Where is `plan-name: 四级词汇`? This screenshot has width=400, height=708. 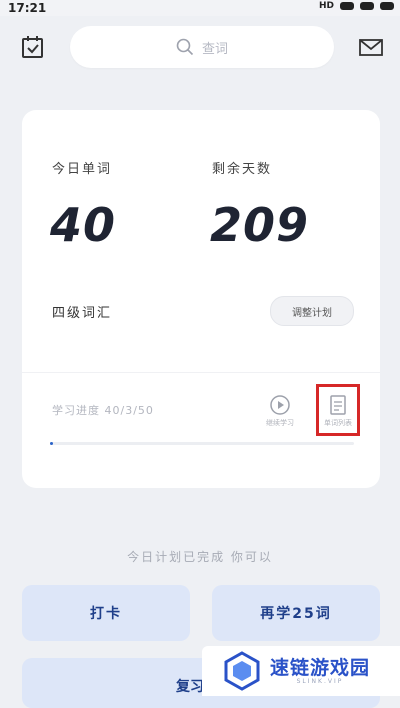
plan-name: 四级词汇 is located at coordinates (82, 313).